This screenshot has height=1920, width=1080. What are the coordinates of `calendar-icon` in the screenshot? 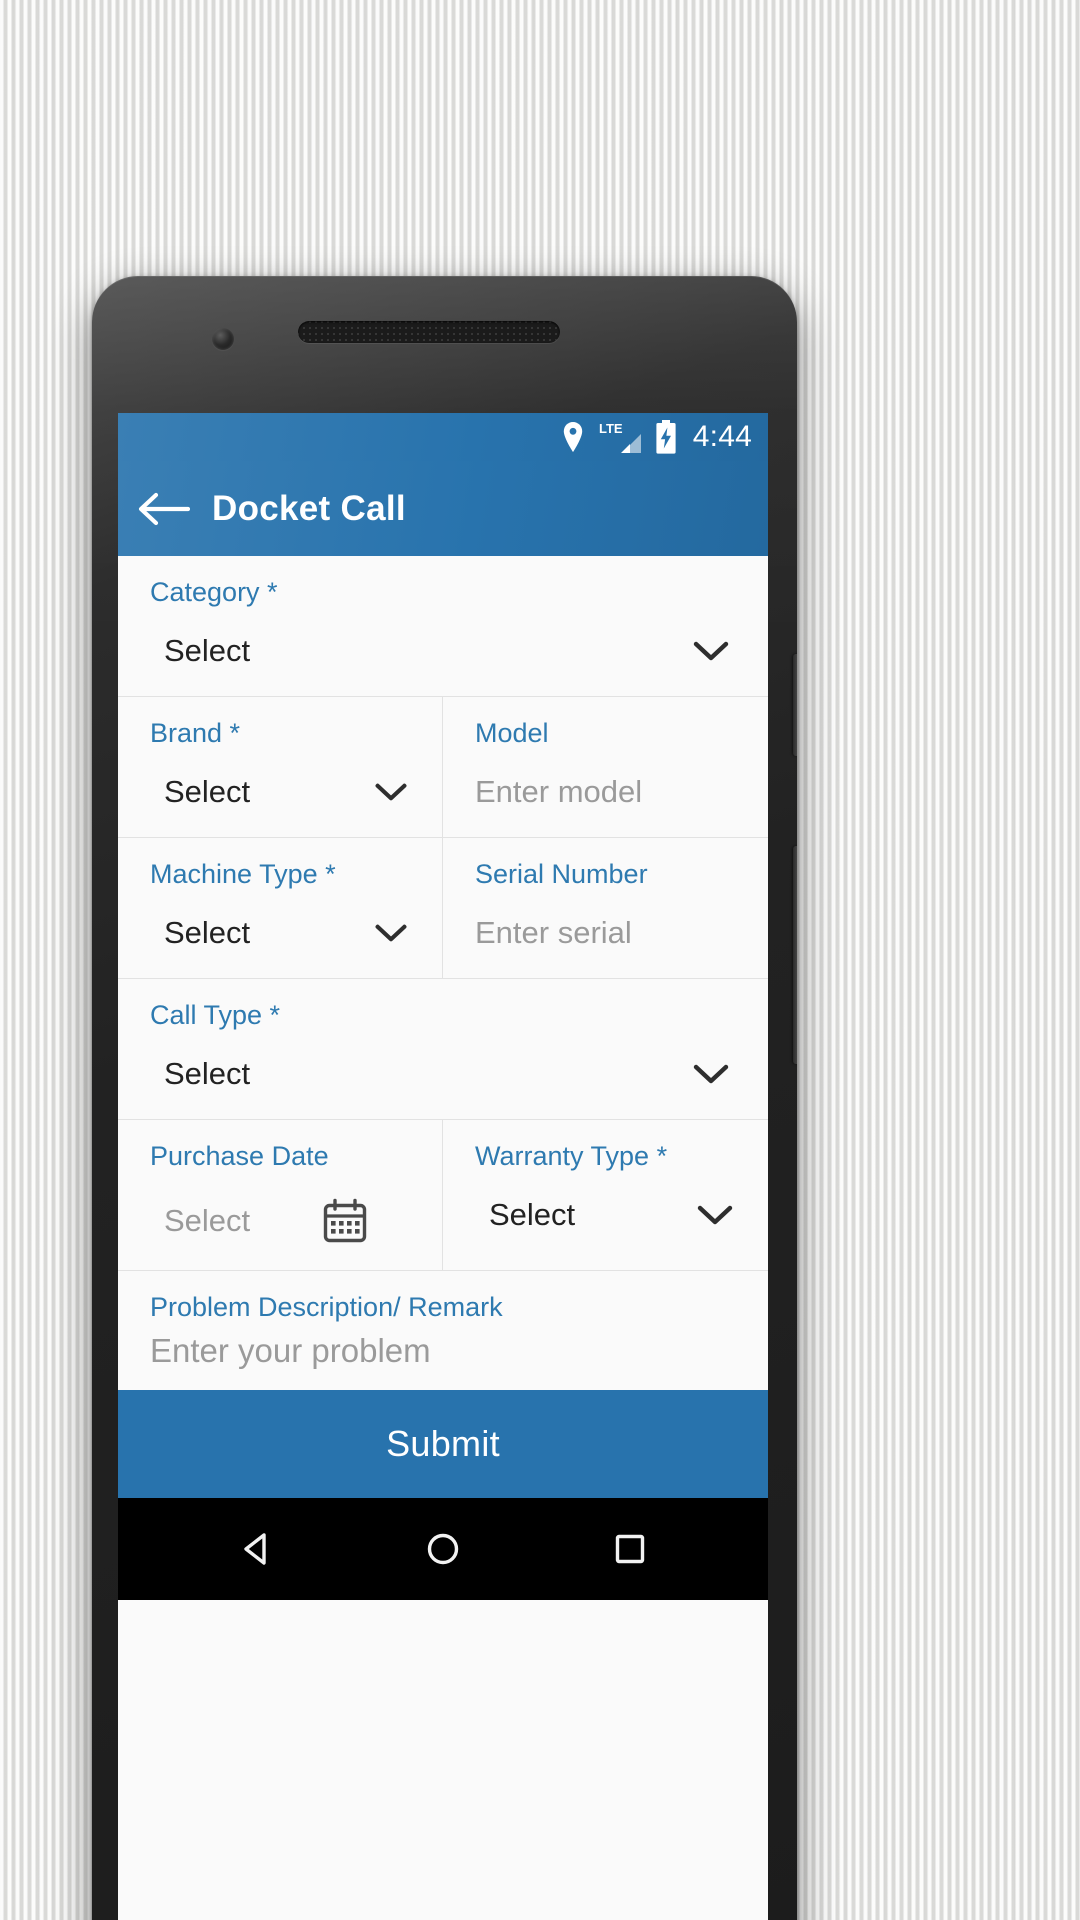 It's located at (368, 1221).